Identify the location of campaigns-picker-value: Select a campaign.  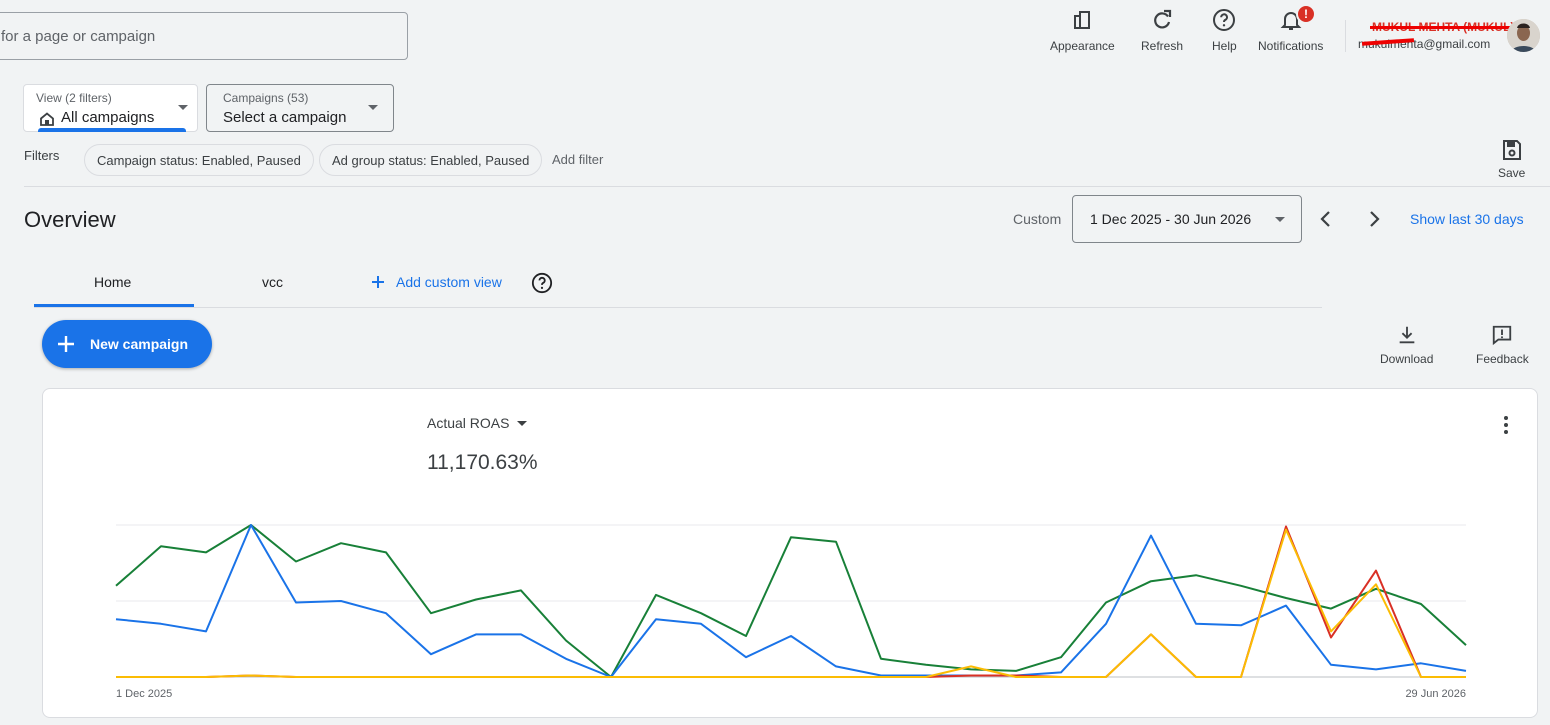
(285, 117).